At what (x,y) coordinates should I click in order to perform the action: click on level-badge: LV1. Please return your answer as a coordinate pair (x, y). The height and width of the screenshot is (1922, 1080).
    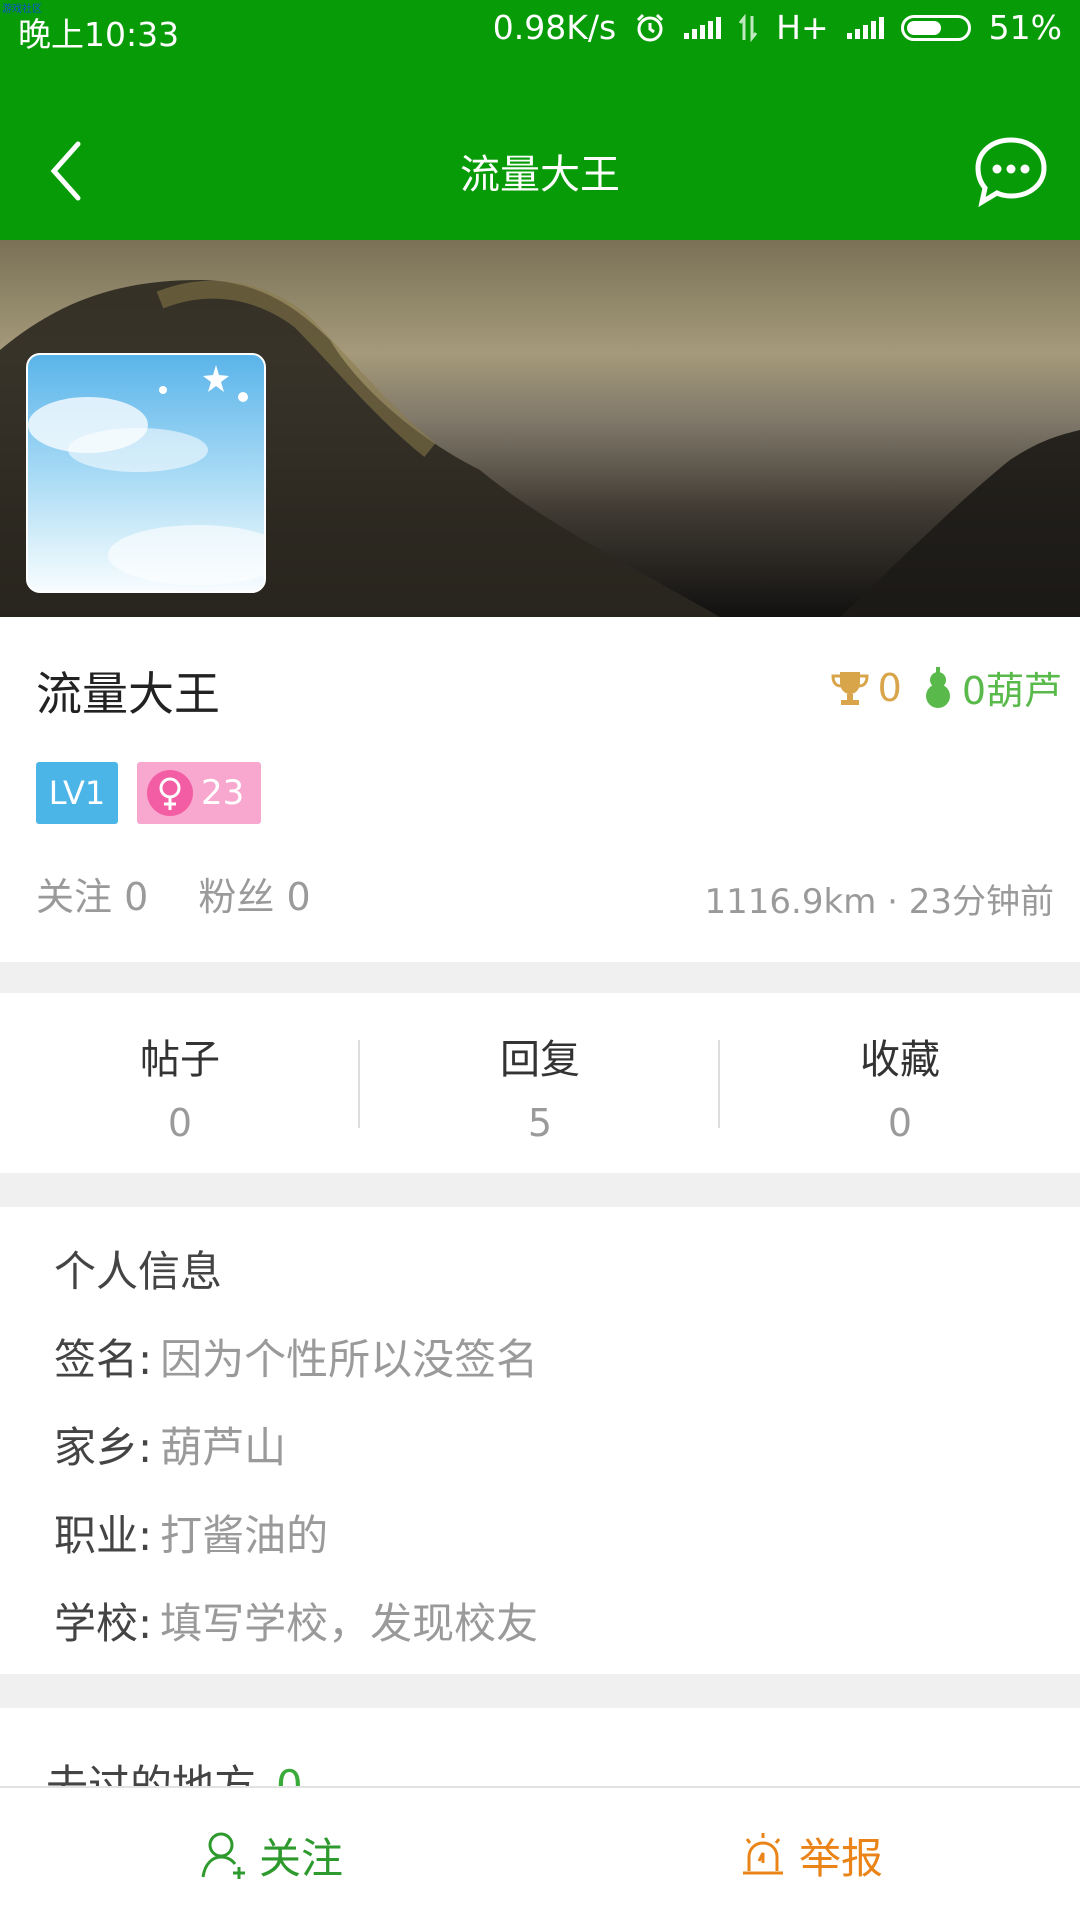
    Looking at the image, I should click on (77, 793).